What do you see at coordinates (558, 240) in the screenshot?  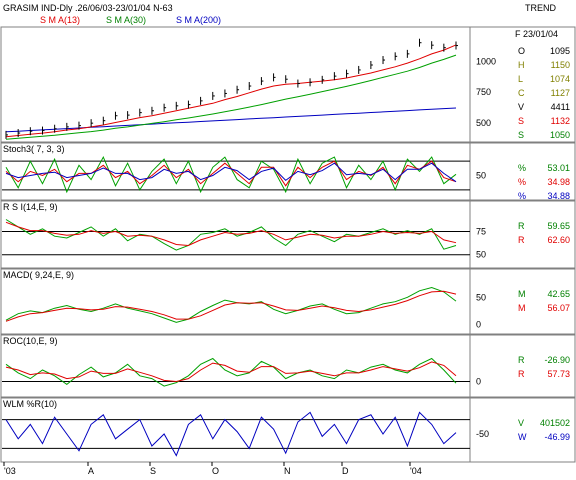 I see `readout-value: 62.60` at bounding box center [558, 240].